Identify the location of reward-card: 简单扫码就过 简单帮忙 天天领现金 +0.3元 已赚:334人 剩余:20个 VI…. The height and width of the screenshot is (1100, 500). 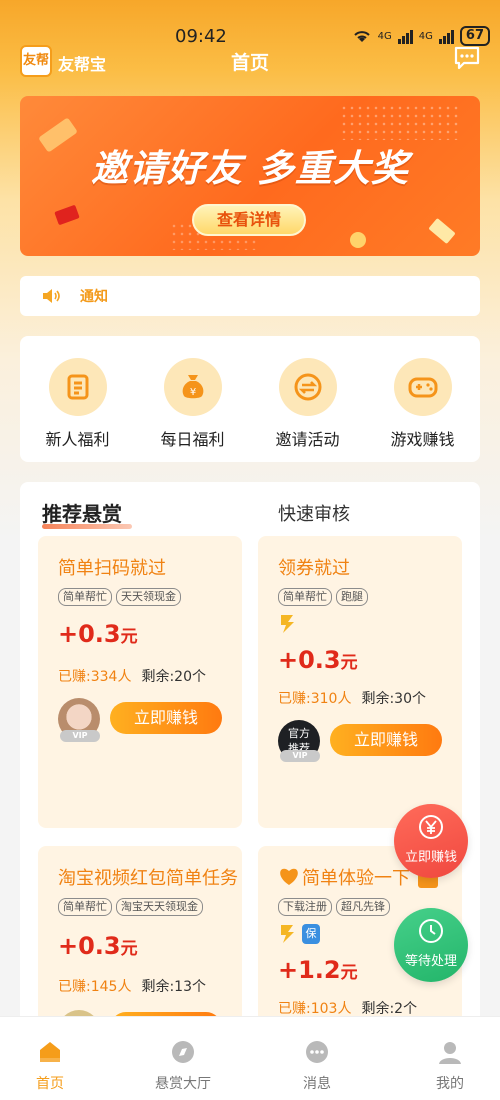
(140, 682).